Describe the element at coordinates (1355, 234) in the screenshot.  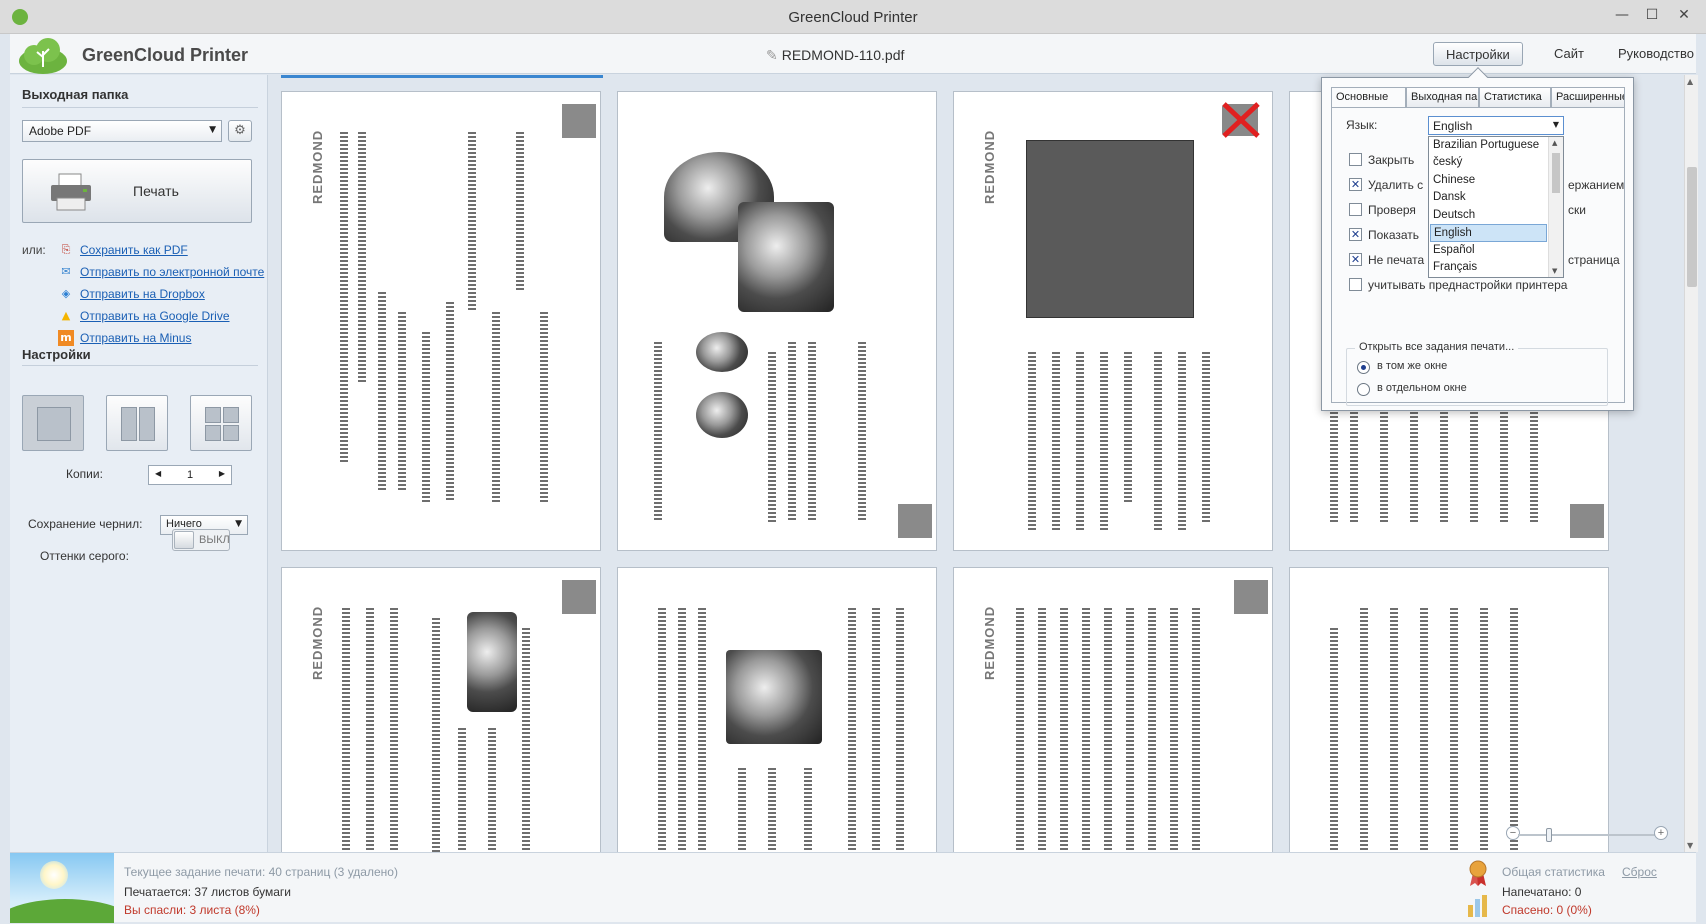
I see `show-option-checkbox: ✕` at that location.